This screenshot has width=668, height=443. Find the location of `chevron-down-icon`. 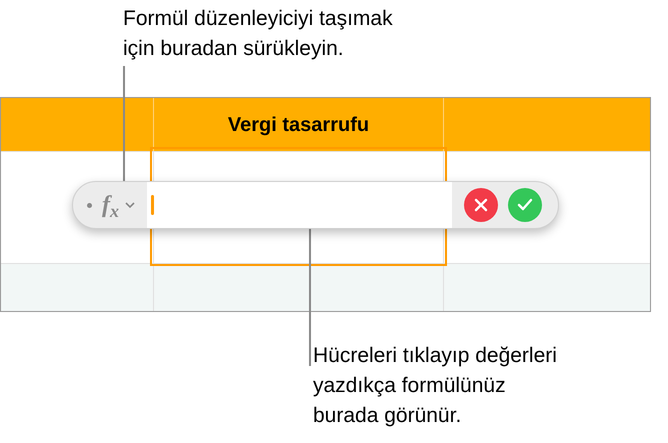

chevron-down-icon is located at coordinates (130, 205).